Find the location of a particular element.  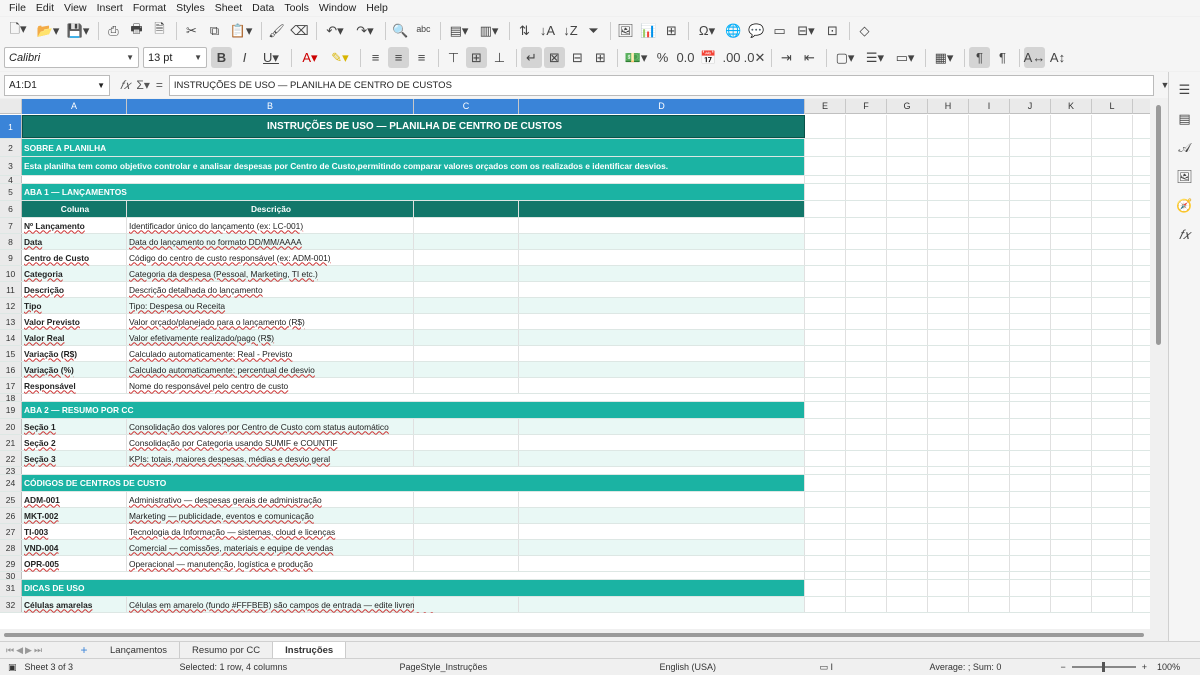

language: English (USA) is located at coordinates (740, 667).